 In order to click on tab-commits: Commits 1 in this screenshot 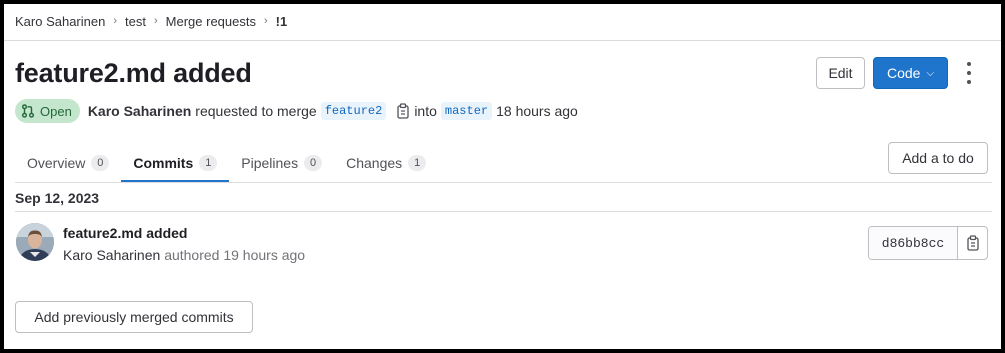, I will do `click(175, 163)`.